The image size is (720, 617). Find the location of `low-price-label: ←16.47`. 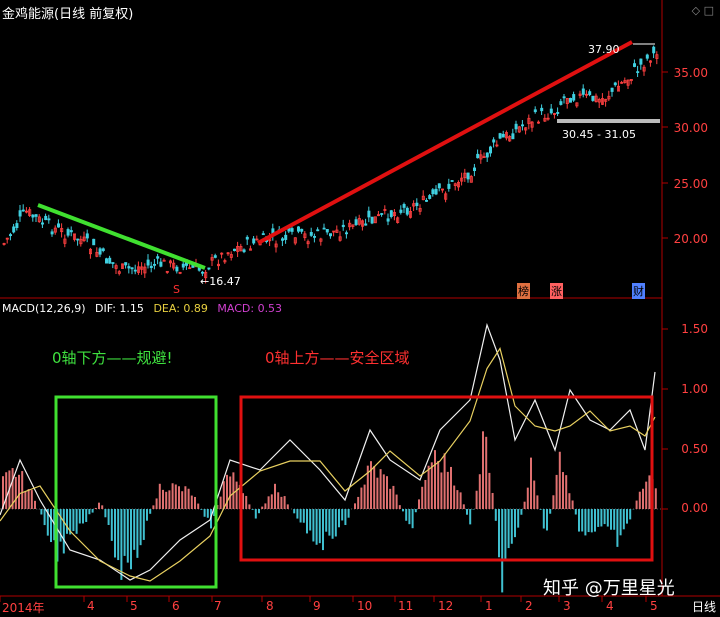

low-price-label: ←16.47 is located at coordinates (220, 281).